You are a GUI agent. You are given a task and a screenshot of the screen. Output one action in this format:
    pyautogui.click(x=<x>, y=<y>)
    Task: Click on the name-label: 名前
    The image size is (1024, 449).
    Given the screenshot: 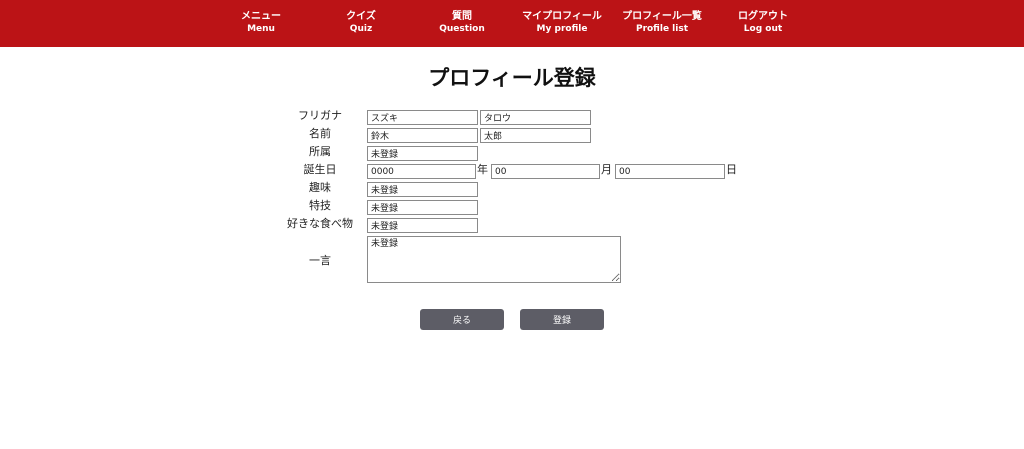 What is the action you would take?
    pyautogui.click(x=320, y=133)
    